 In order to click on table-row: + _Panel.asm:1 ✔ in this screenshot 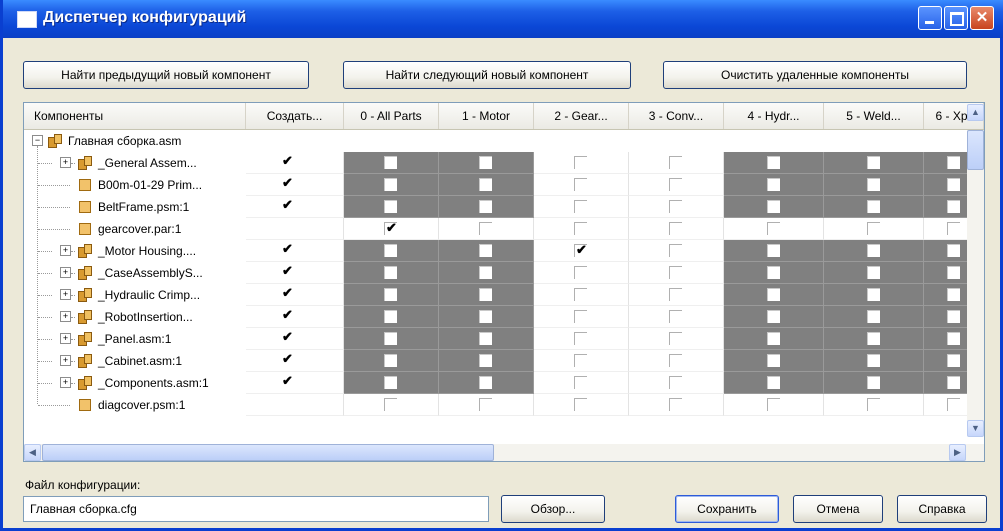, I will do `click(504, 339)`.